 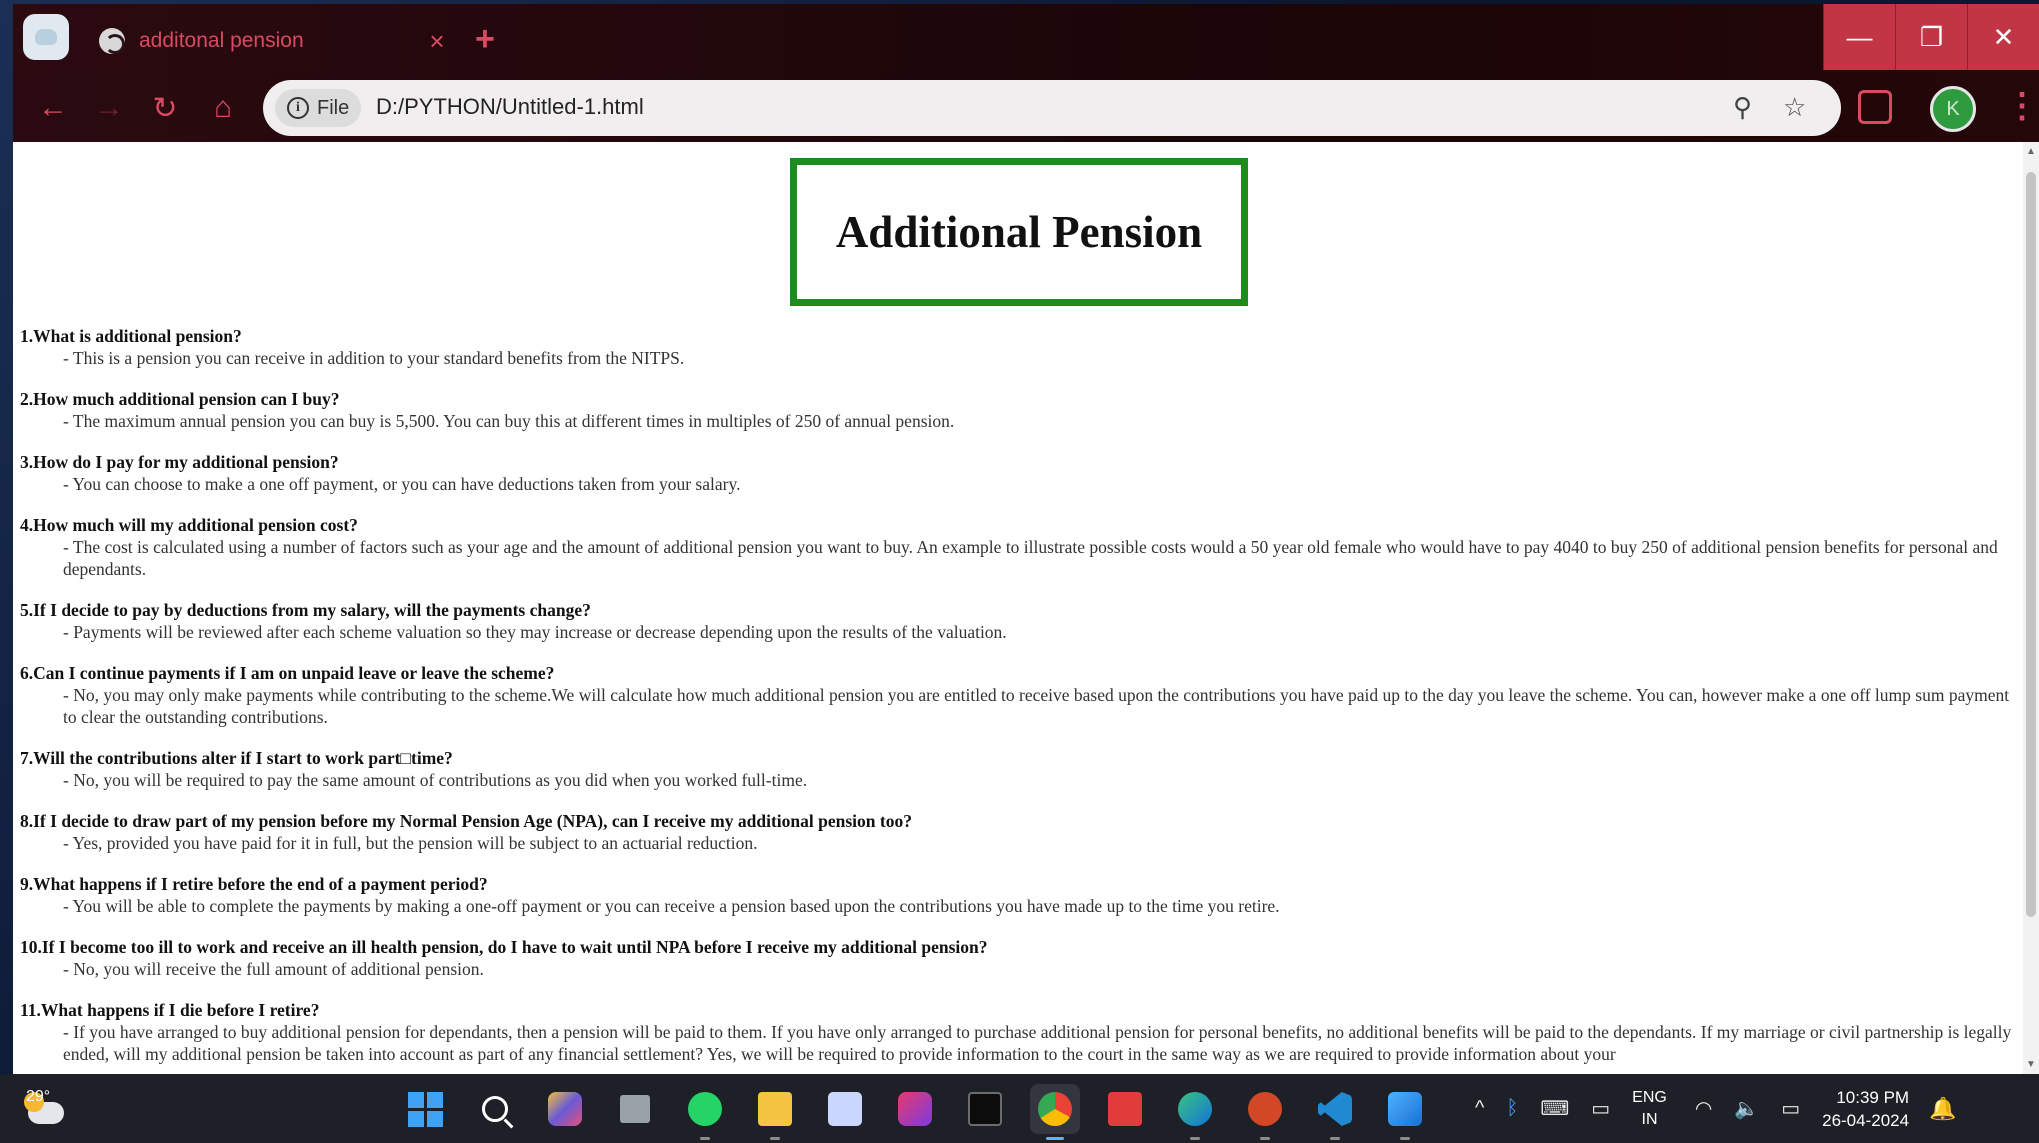 I want to click on window-controls: — ❐ ✕, so click(x=1931, y=37).